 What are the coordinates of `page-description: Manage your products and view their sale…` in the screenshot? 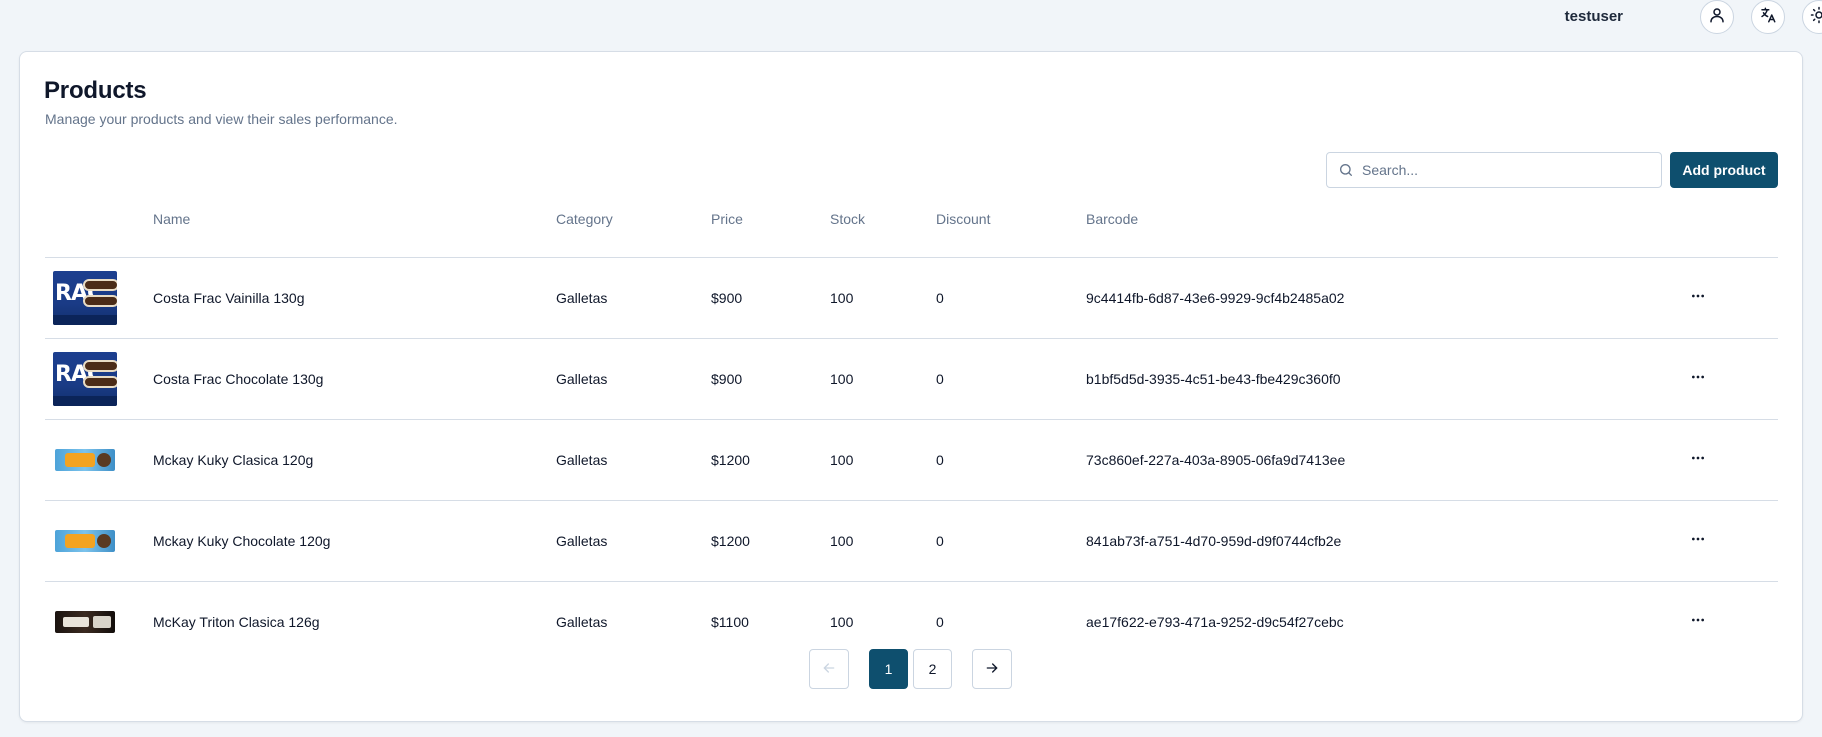 It's located at (221, 119).